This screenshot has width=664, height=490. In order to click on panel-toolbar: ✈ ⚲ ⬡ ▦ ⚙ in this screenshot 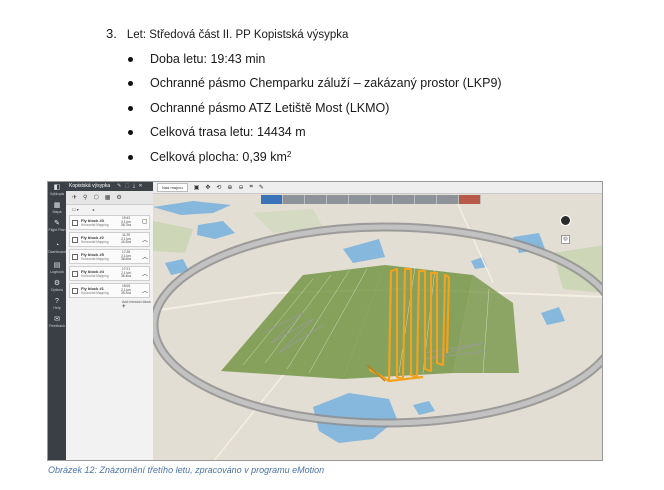, I will do `click(109, 198)`.